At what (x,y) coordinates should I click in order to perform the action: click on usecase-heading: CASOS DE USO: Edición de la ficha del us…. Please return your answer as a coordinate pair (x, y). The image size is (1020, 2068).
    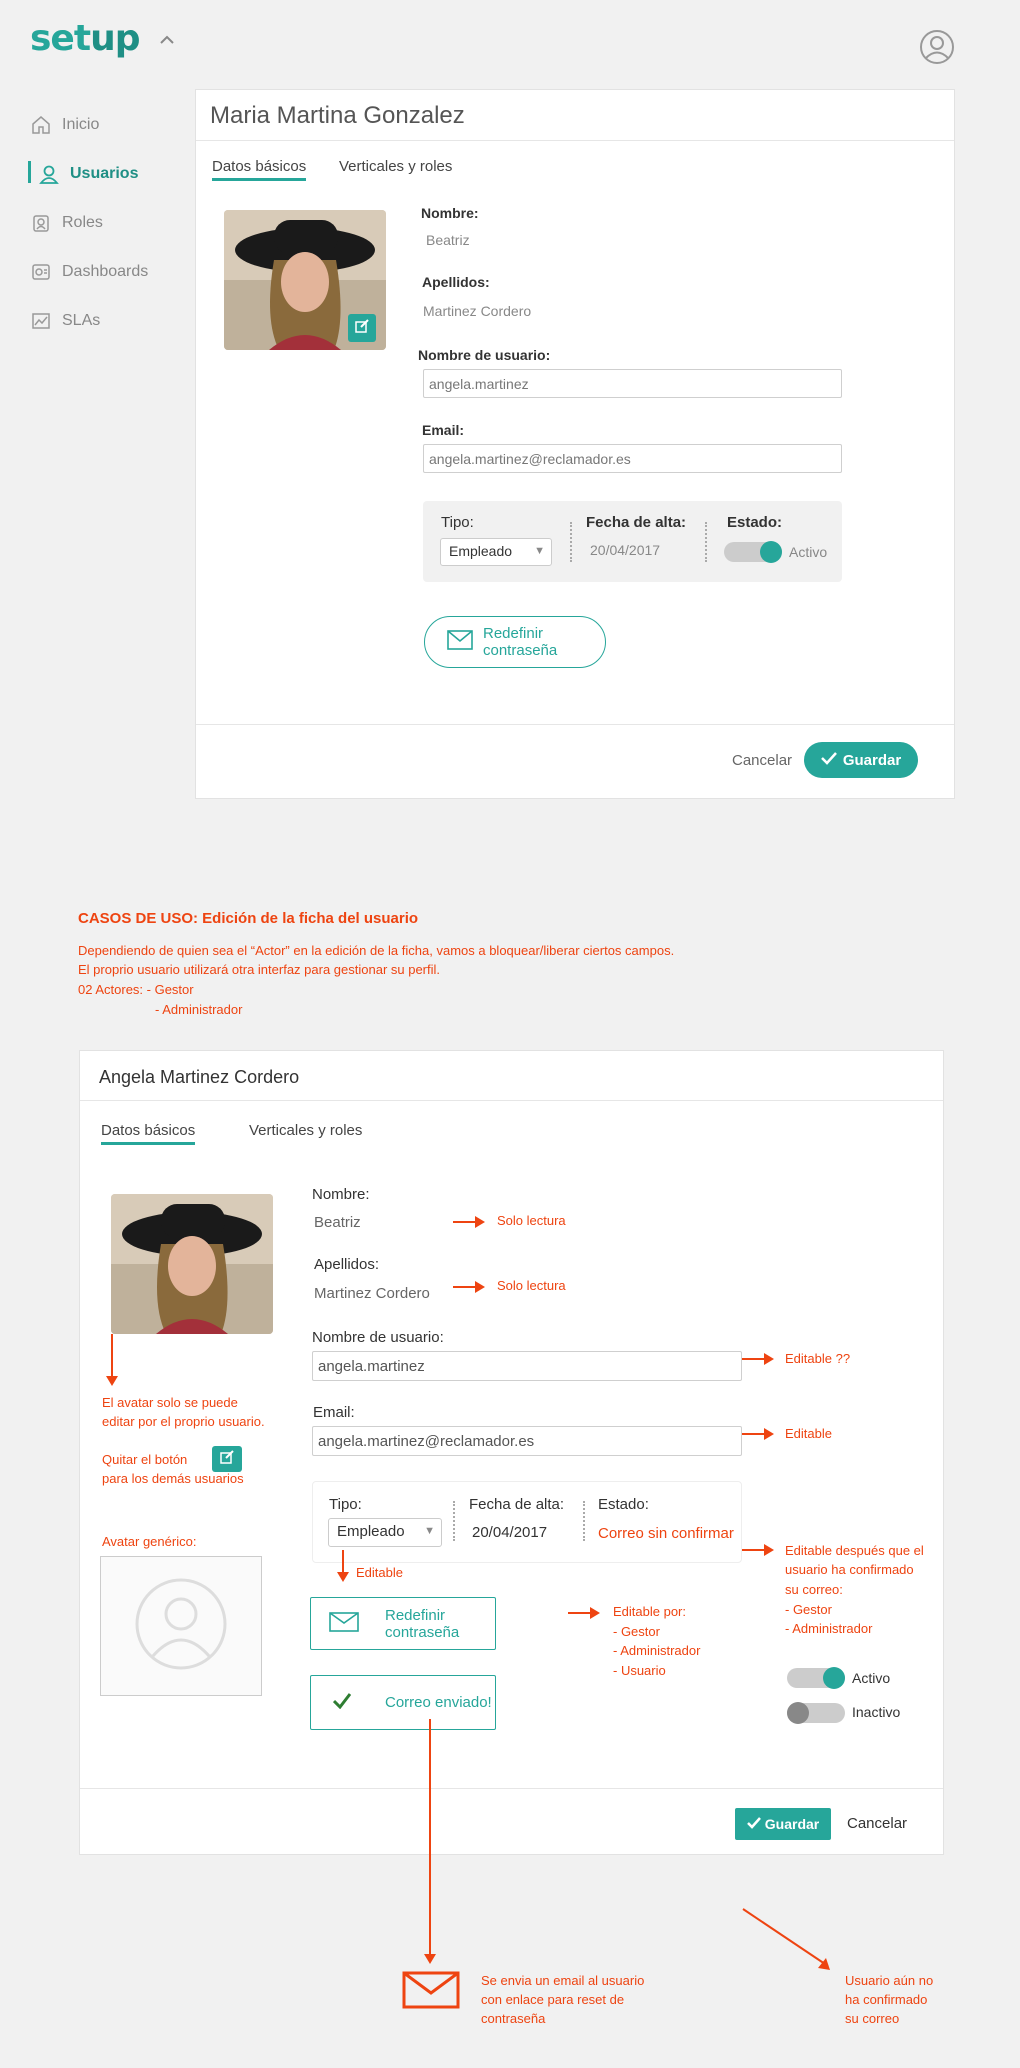
    Looking at the image, I should click on (248, 918).